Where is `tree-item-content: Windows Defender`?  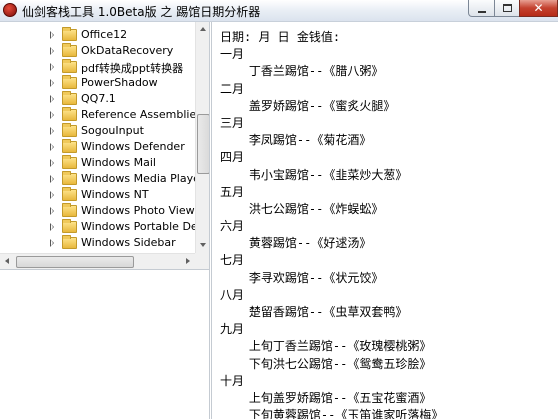
tree-item-content: Windows Defender is located at coordinates (97, 147).